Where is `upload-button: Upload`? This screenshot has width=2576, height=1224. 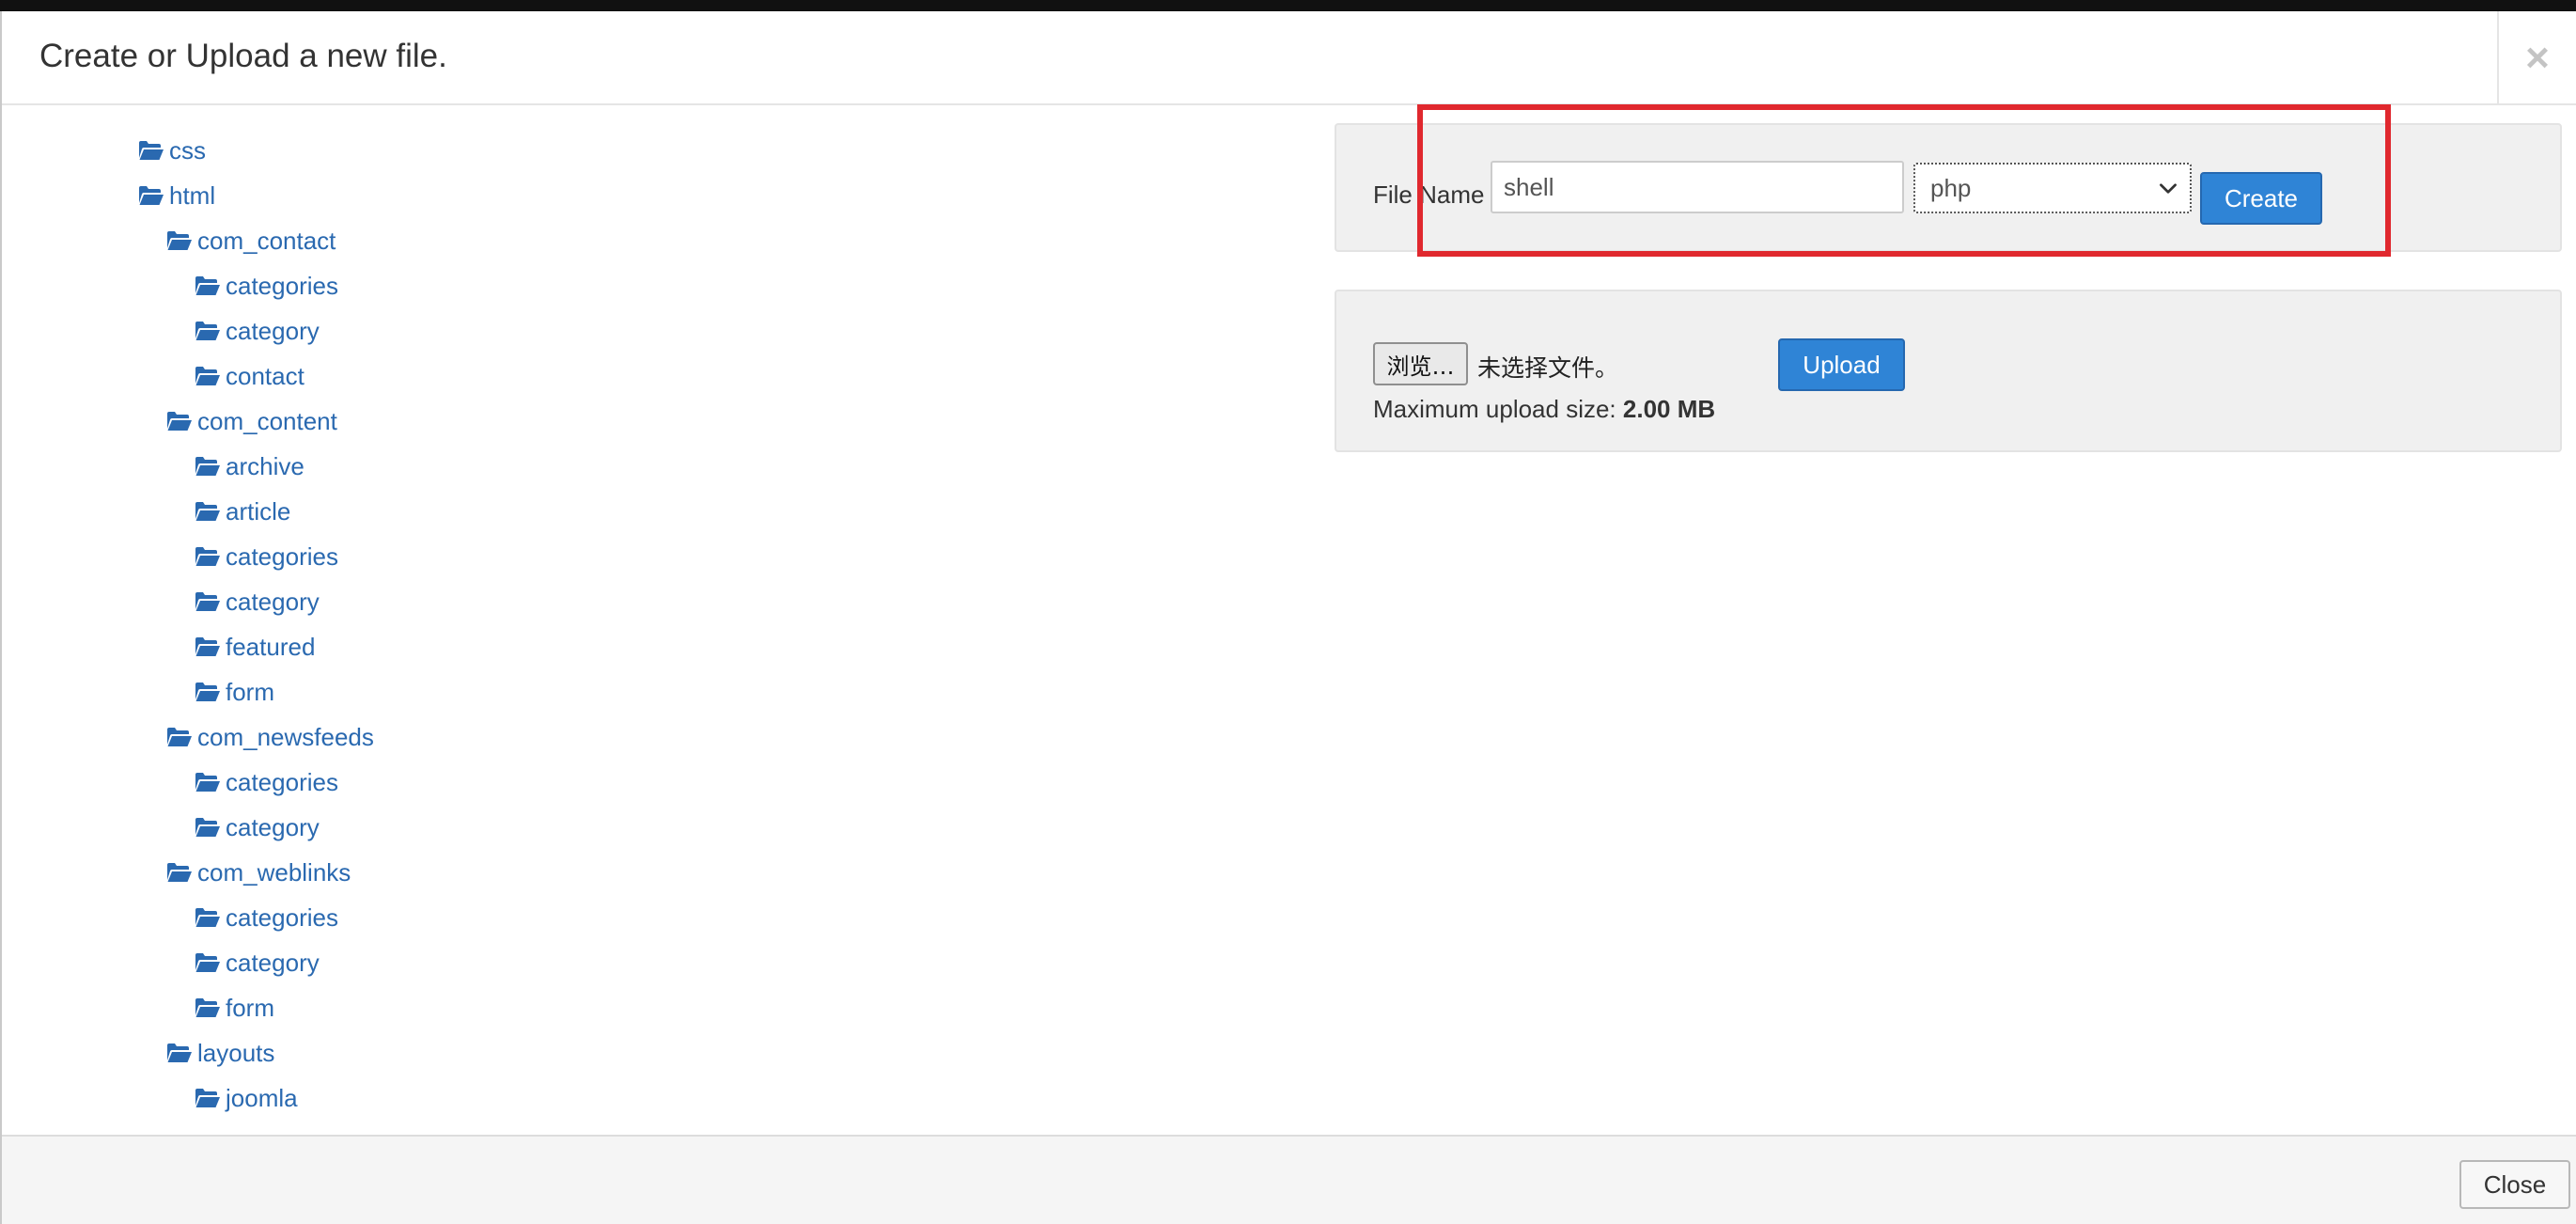
upload-button: Upload is located at coordinates (1841, 365).